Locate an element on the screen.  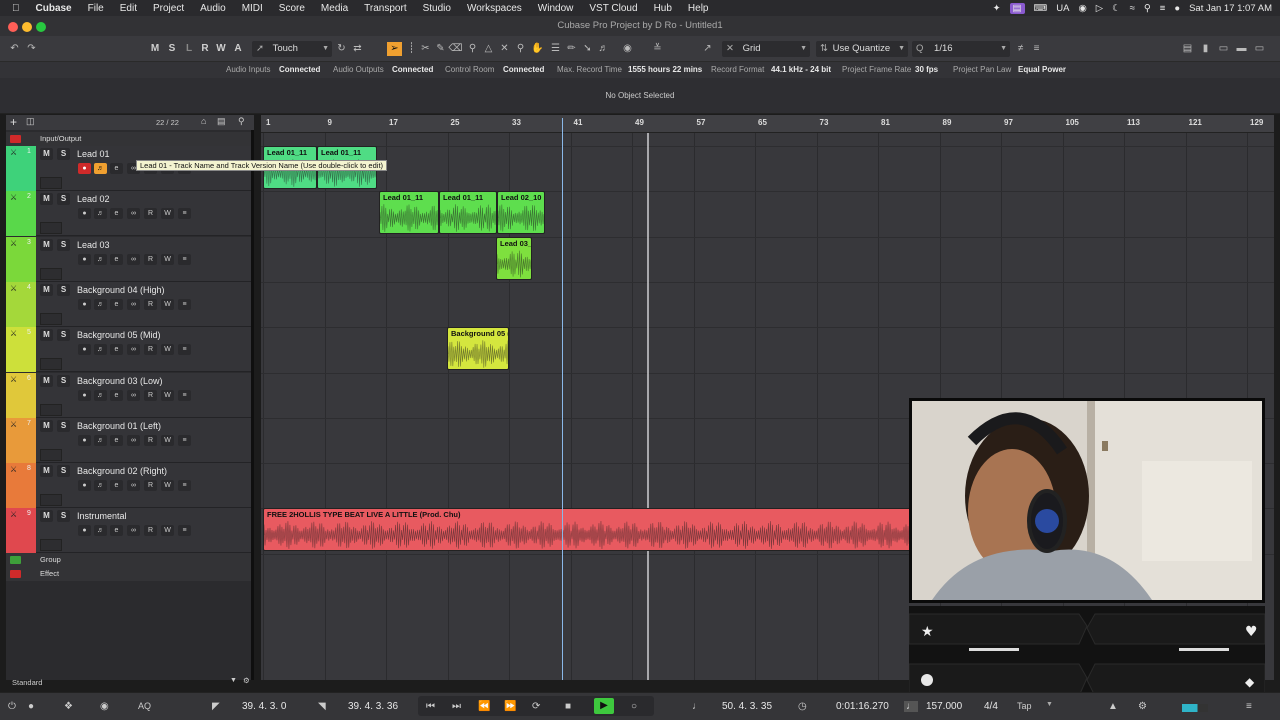
automation-mode-select: ➚ Touch ▼ is located at coordinates (292, 49).